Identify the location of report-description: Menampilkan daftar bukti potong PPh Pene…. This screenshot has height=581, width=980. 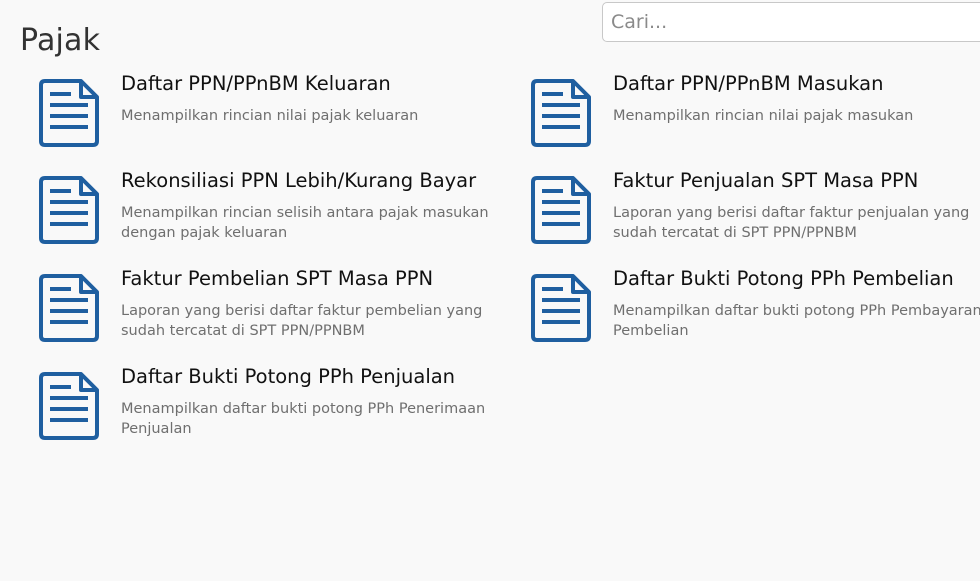
(303, 419).